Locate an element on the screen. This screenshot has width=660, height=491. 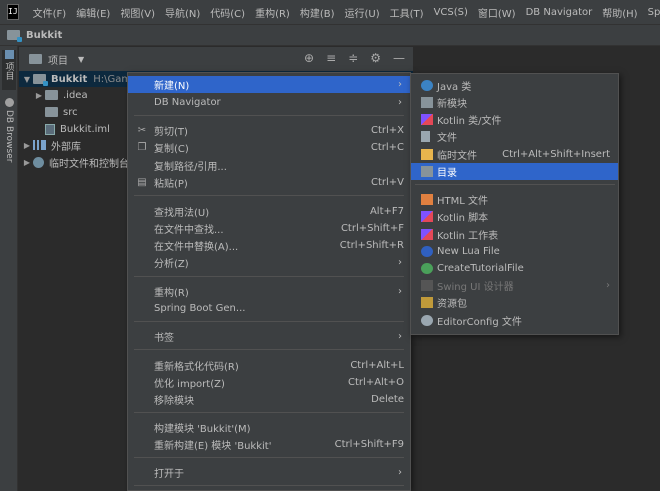
tree-root-name: Bukkit is located at coordinates (69, 79).